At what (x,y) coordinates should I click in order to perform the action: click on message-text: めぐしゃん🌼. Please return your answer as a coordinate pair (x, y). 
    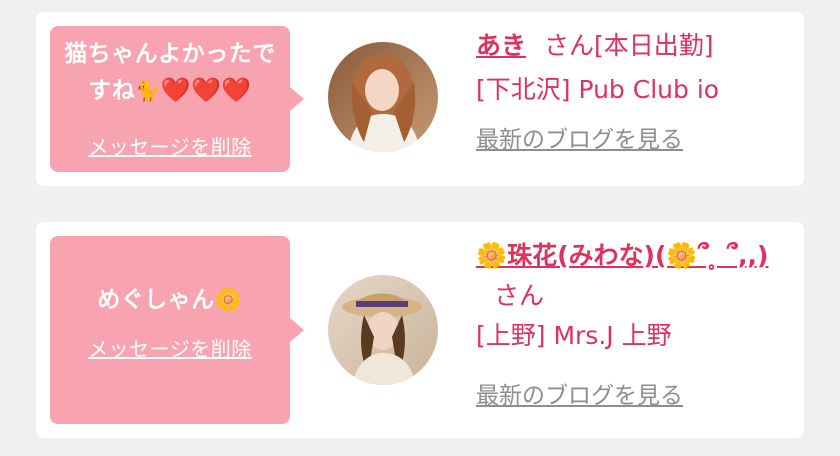
    Looking at the image, I should click on (170, 300).